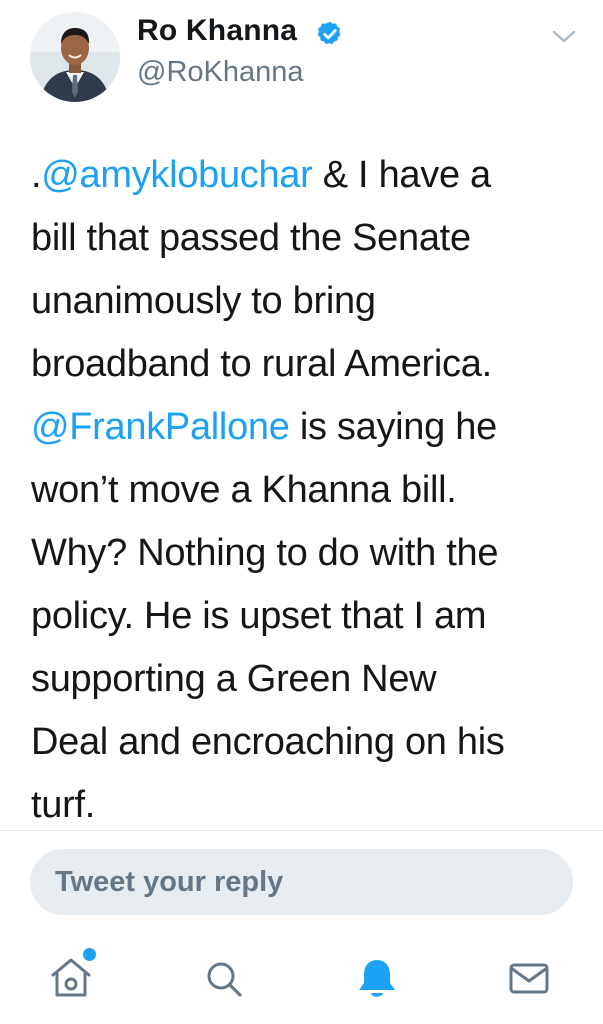 Image resolution: width=603 pixels, height=1024 pixels. I want to click on envelope-icon, so click(529, 978).